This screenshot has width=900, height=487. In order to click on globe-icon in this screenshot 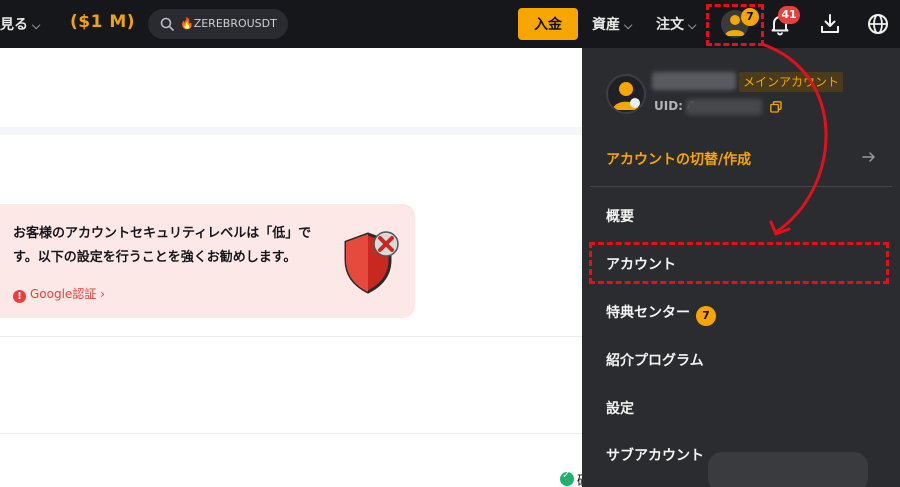, I will do `click(878, 24)`.